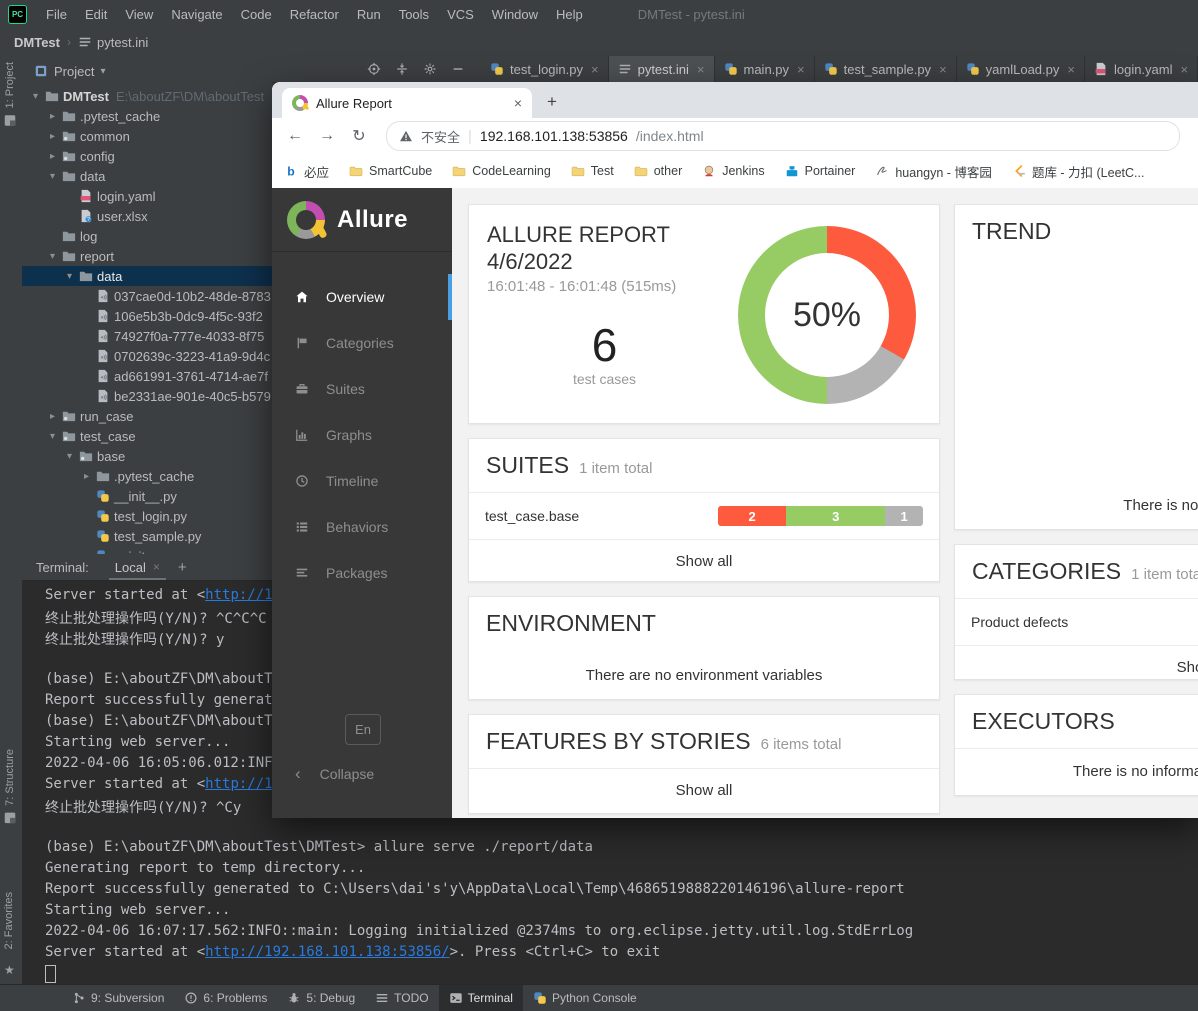 The width and height of the screenshot is (1198, 1011). I want to click on editor-tab-test-login-py: test_login.py ×, so click(545, 69).